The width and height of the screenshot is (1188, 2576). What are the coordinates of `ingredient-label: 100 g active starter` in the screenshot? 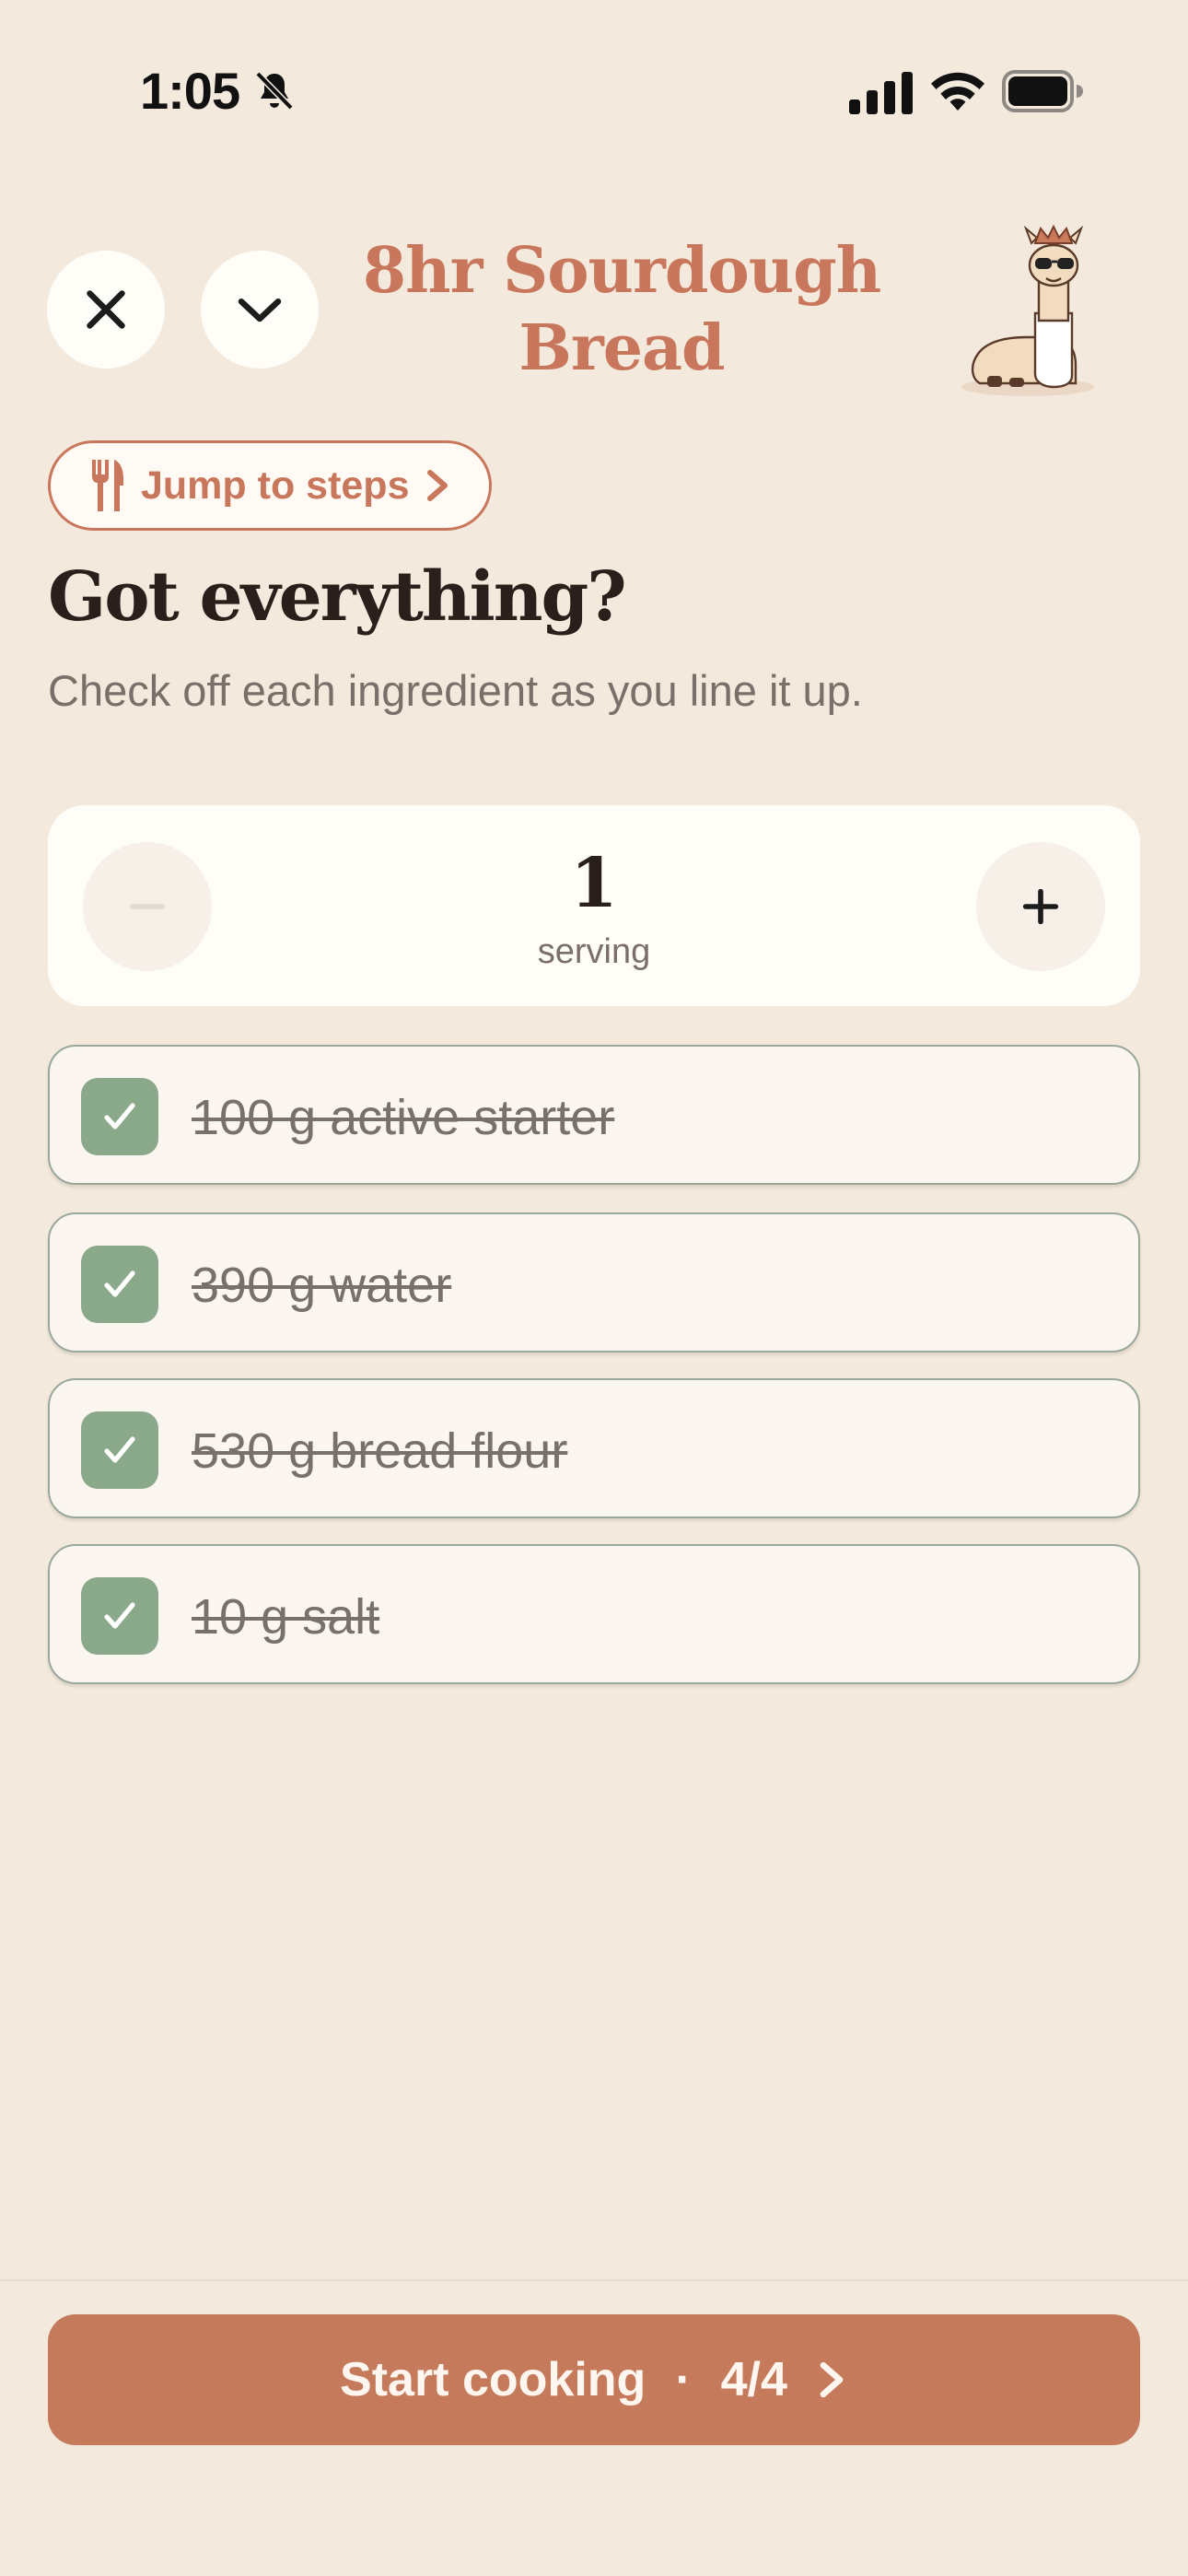 It's located at (403, 1117).